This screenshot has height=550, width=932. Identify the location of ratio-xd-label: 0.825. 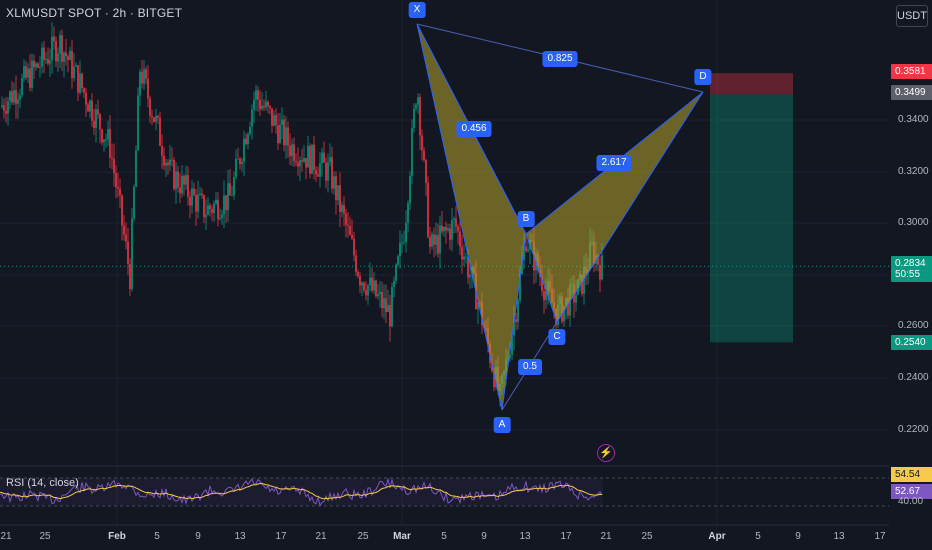
(560, 59).